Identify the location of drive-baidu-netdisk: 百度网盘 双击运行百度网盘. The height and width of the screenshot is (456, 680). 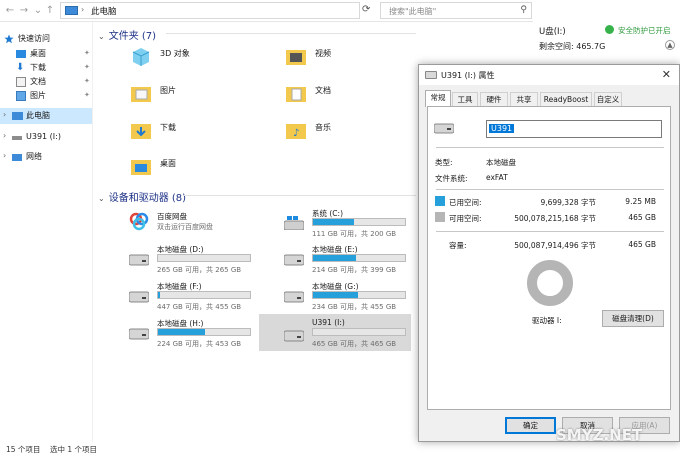
(201, 224).